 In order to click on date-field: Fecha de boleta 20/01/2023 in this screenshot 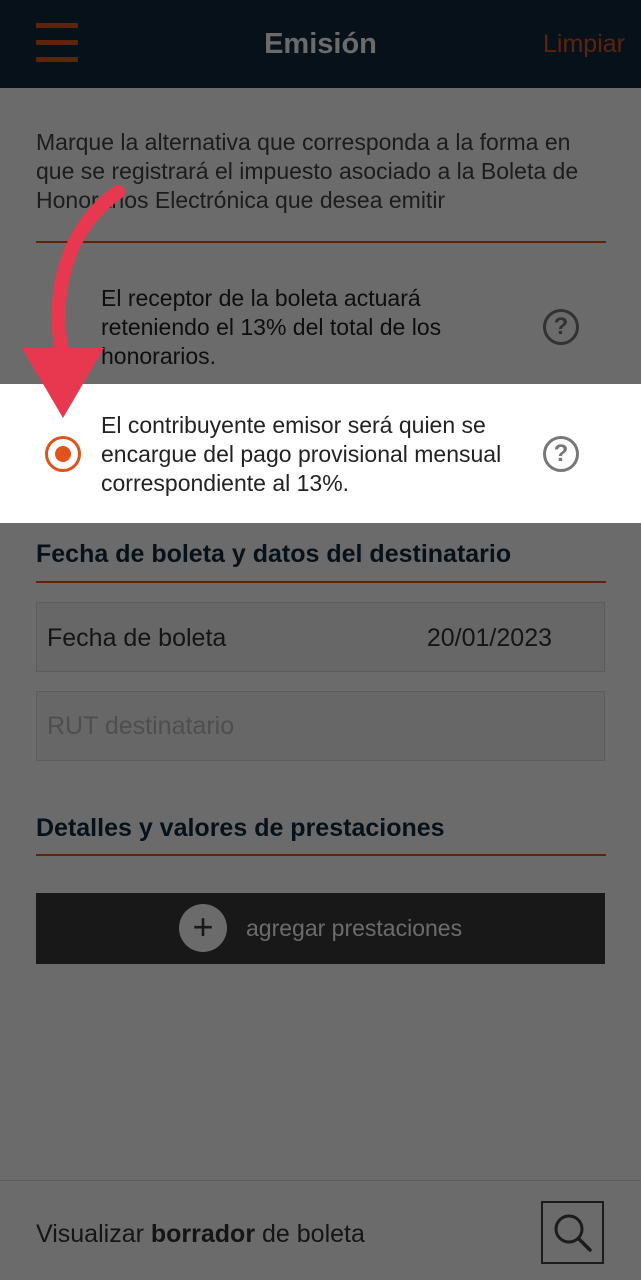, I will do `click(320, 637)`.